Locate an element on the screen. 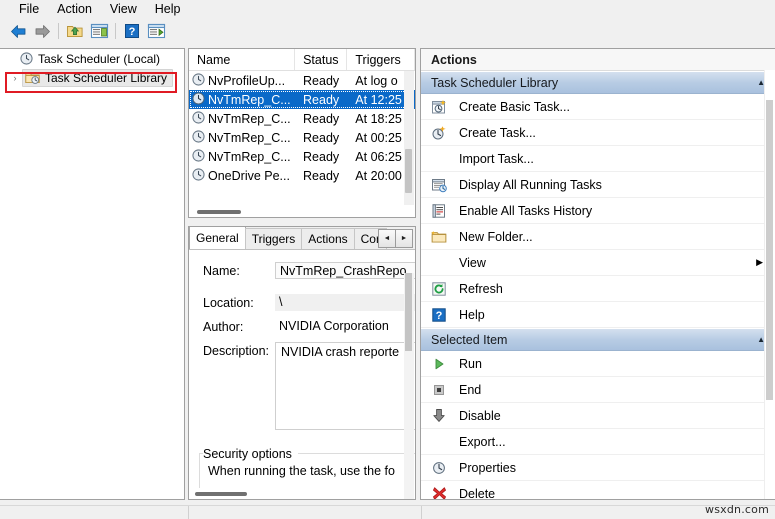 The image size is (775, 519). show-hide-action-pane-icon is located at coordinates (156, 31).